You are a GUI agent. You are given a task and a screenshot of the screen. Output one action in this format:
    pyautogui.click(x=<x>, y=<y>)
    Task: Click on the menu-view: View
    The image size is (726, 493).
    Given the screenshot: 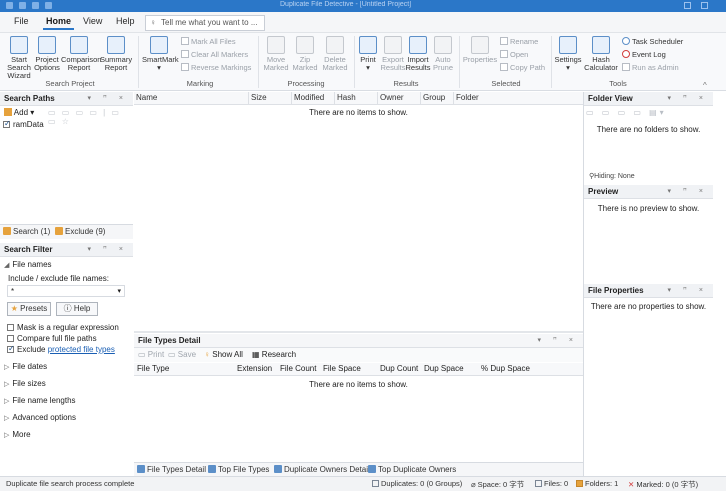 What is the action you would take?
    pyautogui.click(x=92, y=21)
    